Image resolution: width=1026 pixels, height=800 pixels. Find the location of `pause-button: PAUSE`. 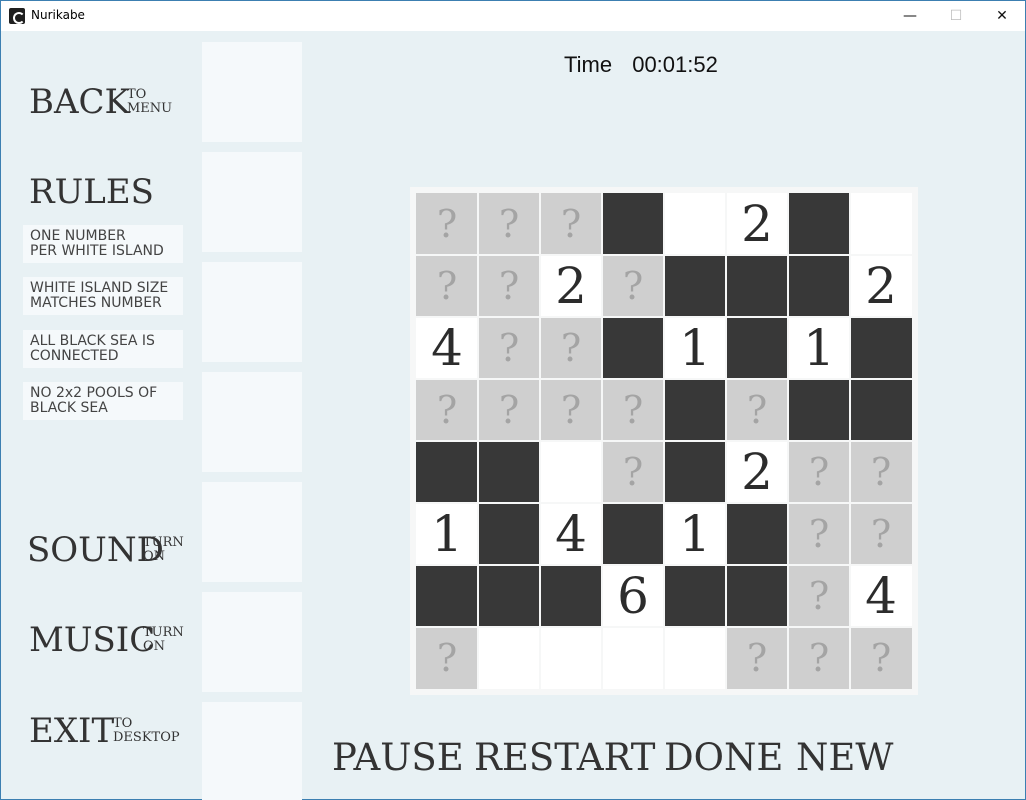

pause-button: PAUSE is located at coordinates (398, 758).